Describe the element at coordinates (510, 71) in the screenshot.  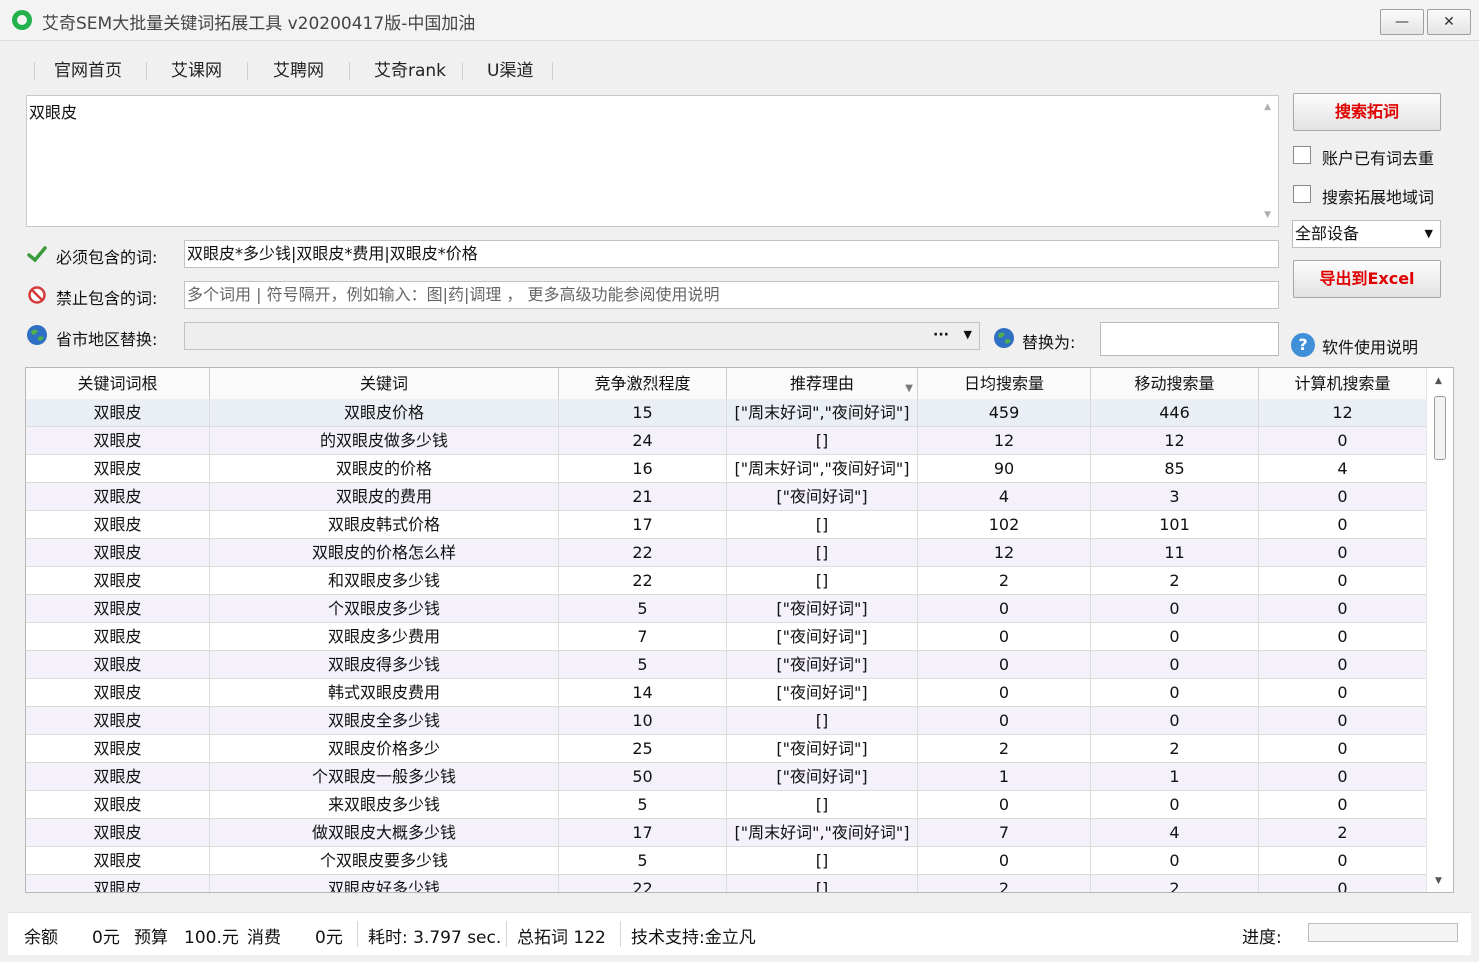
I see `menu-item-u-channel: U渠道` at that location.